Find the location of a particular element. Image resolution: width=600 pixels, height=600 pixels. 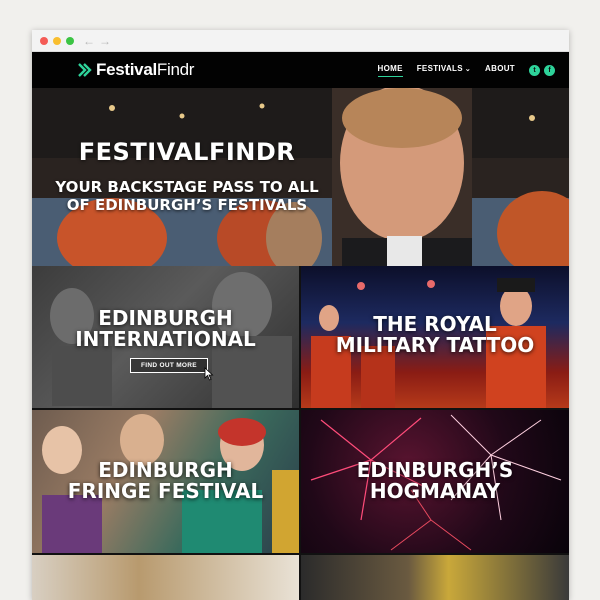

logo-mark-icon is located at coordinates (85, 70).